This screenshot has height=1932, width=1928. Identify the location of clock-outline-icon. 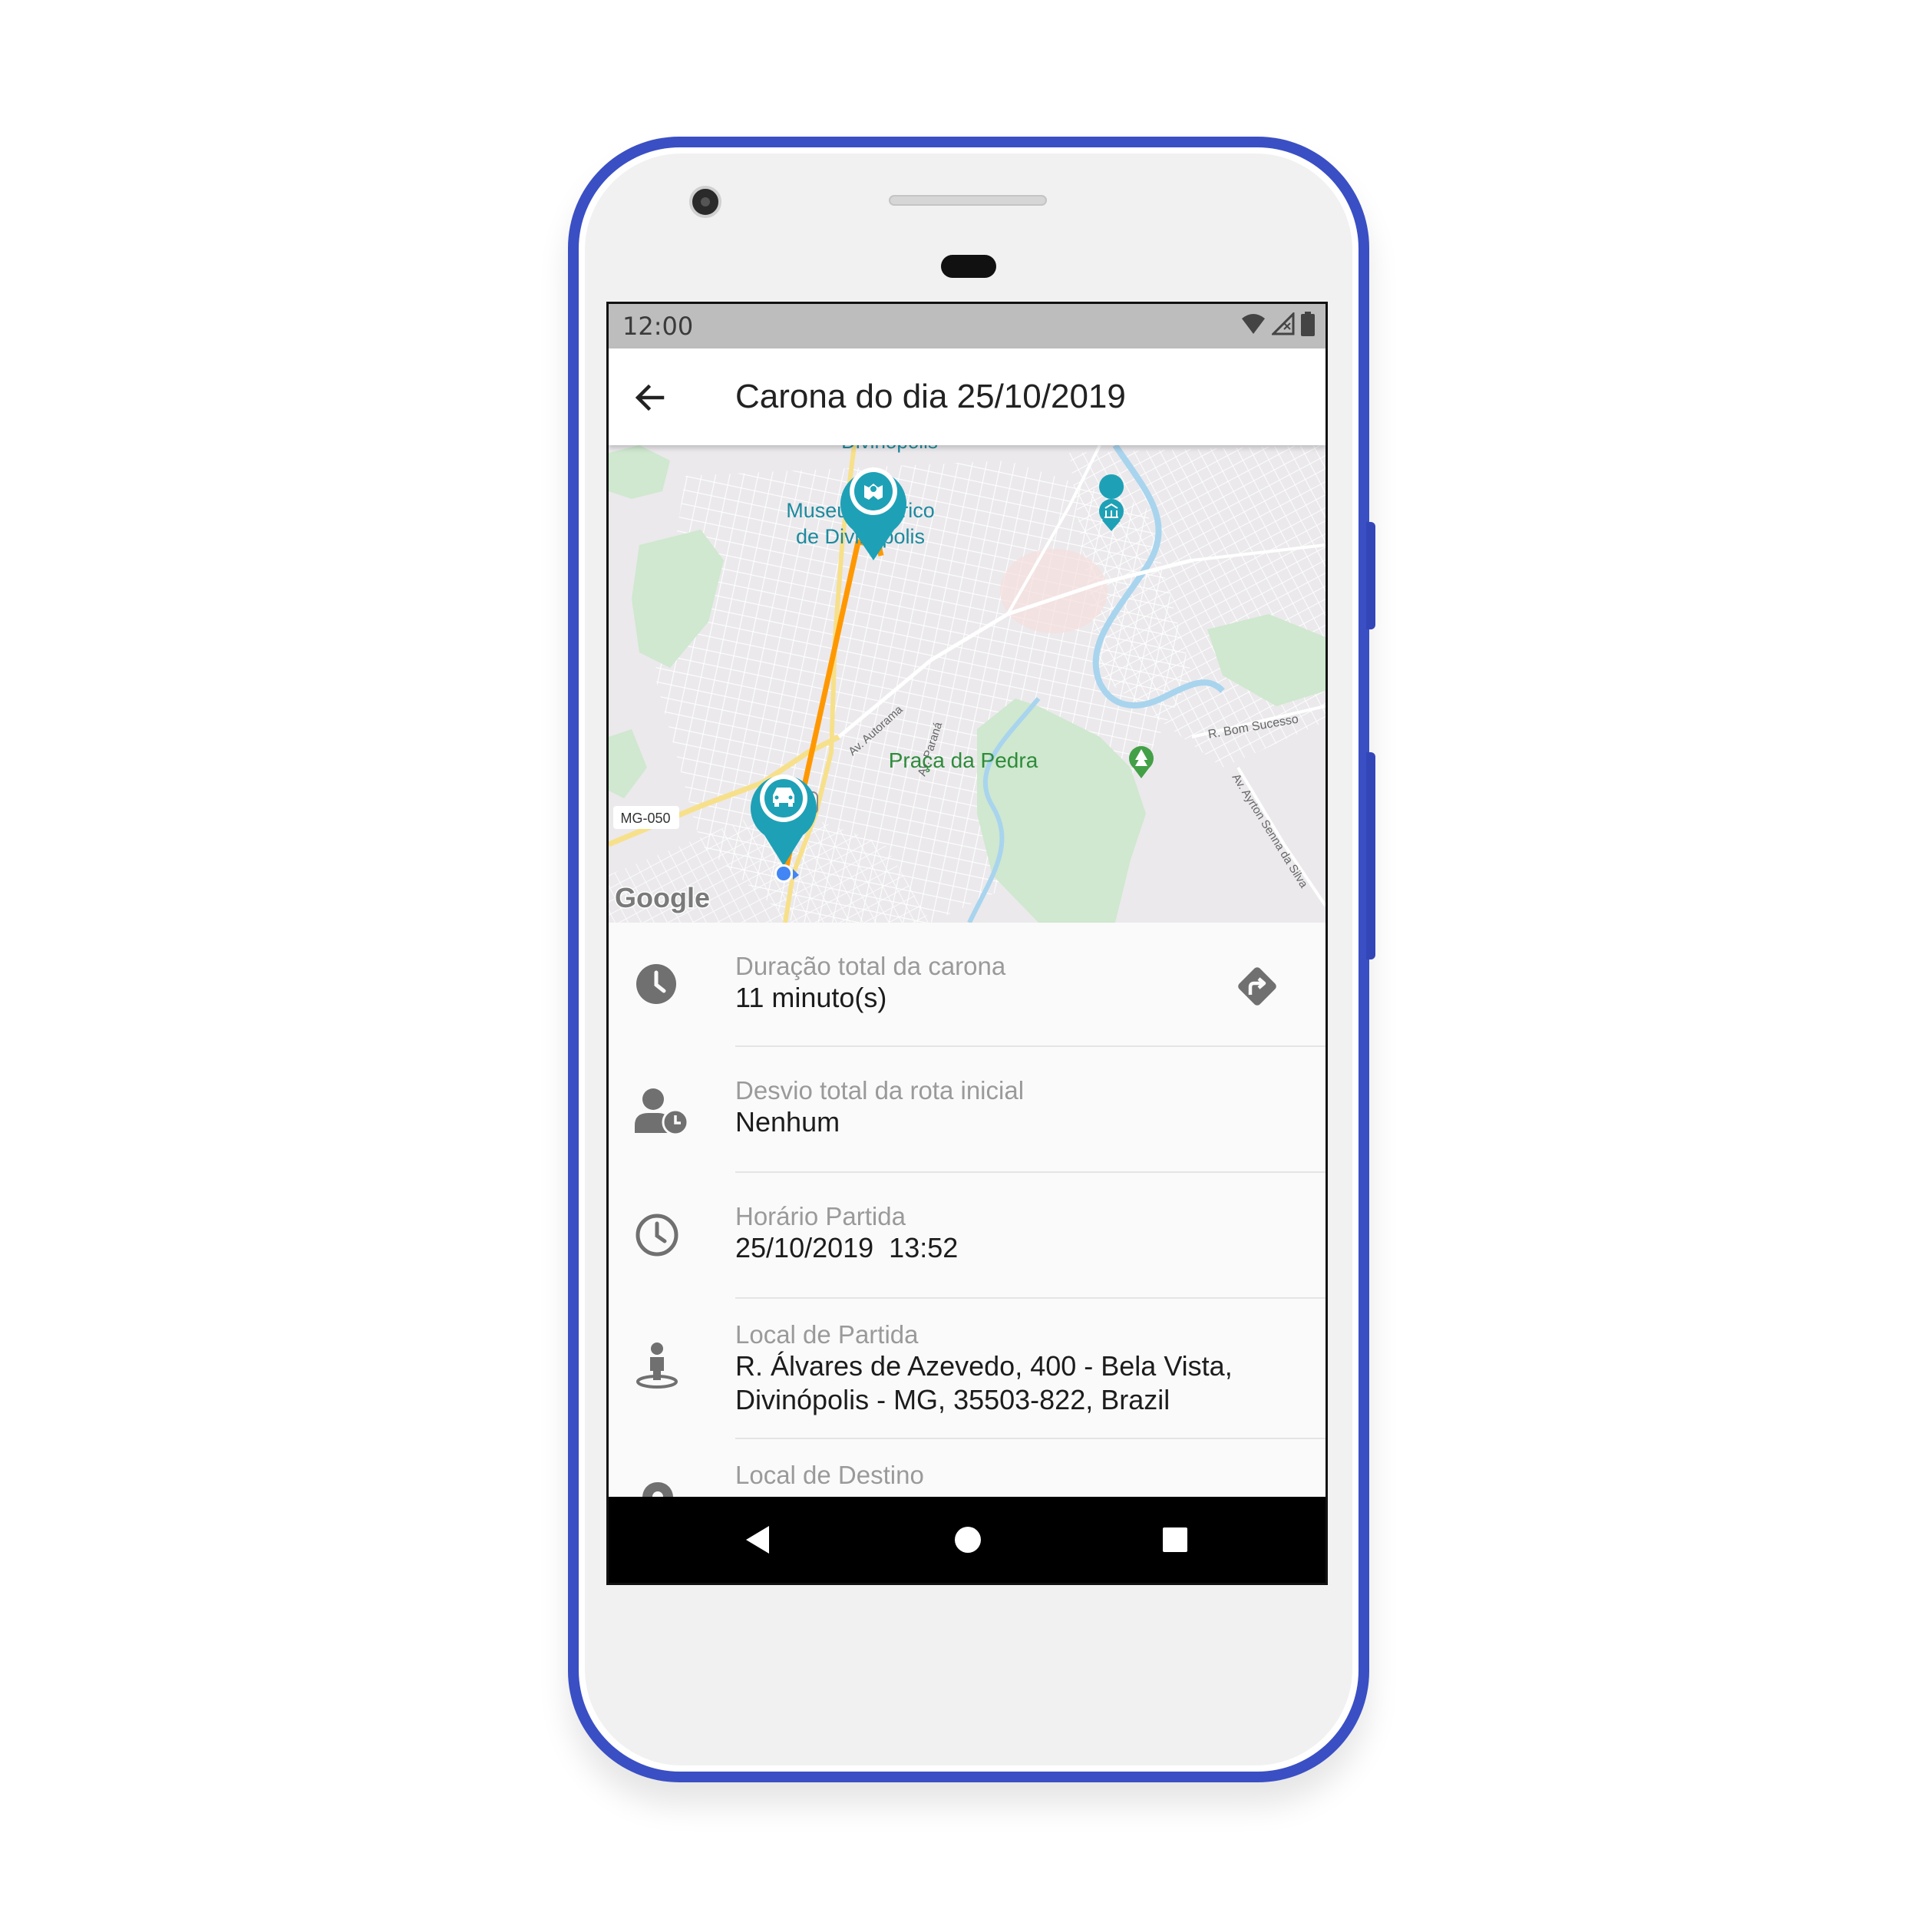
(657, 1235).